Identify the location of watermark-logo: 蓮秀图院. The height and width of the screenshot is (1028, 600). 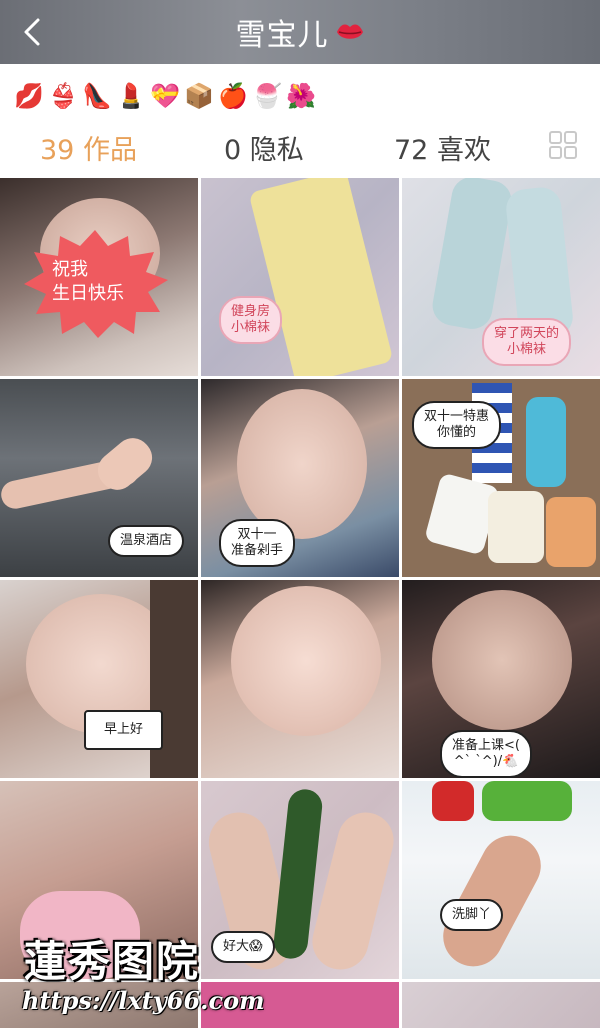
(112, 961).